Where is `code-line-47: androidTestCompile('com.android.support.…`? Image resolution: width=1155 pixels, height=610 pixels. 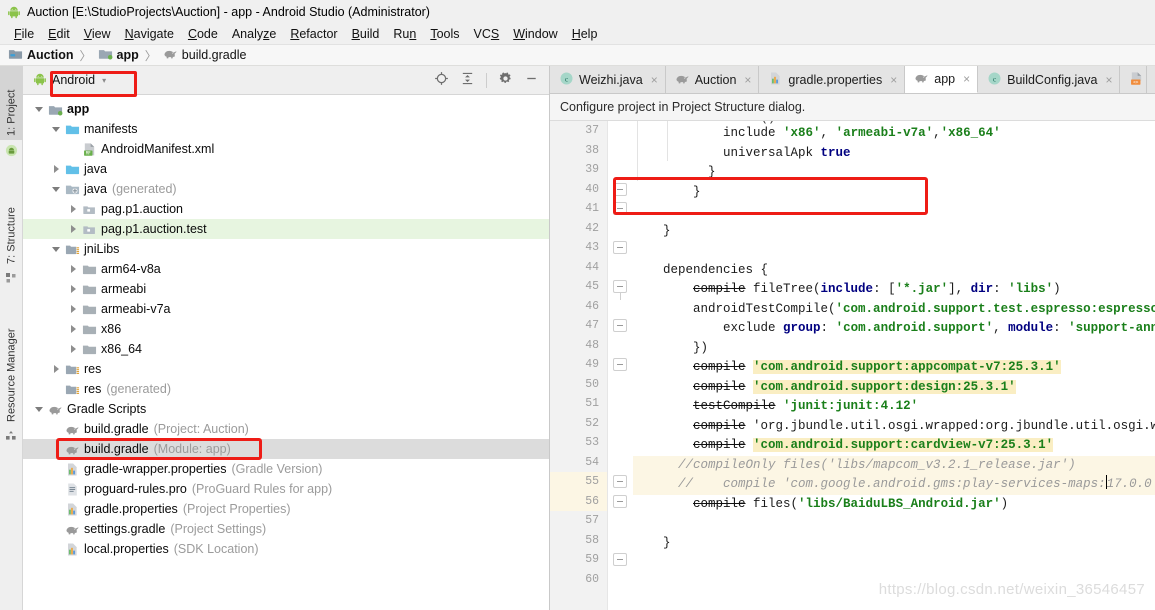
code-line-47: androidTestCompile('com.android.support.… is located at coordinates (894, 310).